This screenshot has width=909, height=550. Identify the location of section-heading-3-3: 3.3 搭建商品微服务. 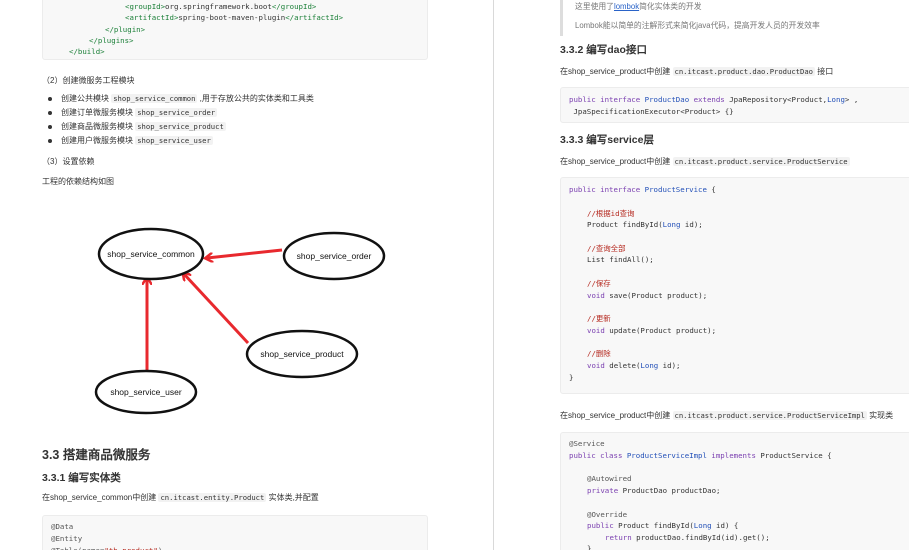
(96, 455).